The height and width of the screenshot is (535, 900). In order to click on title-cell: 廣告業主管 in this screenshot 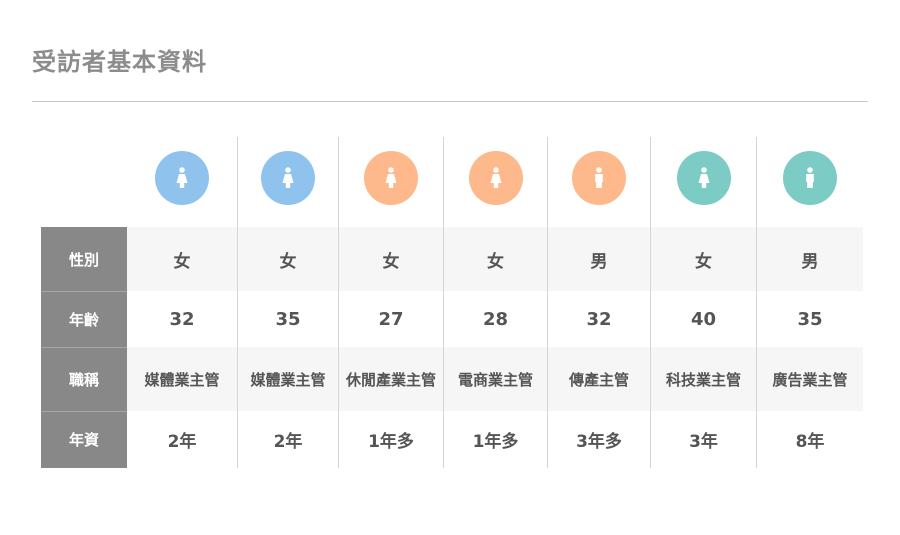, I will do `click(810, 379)`.